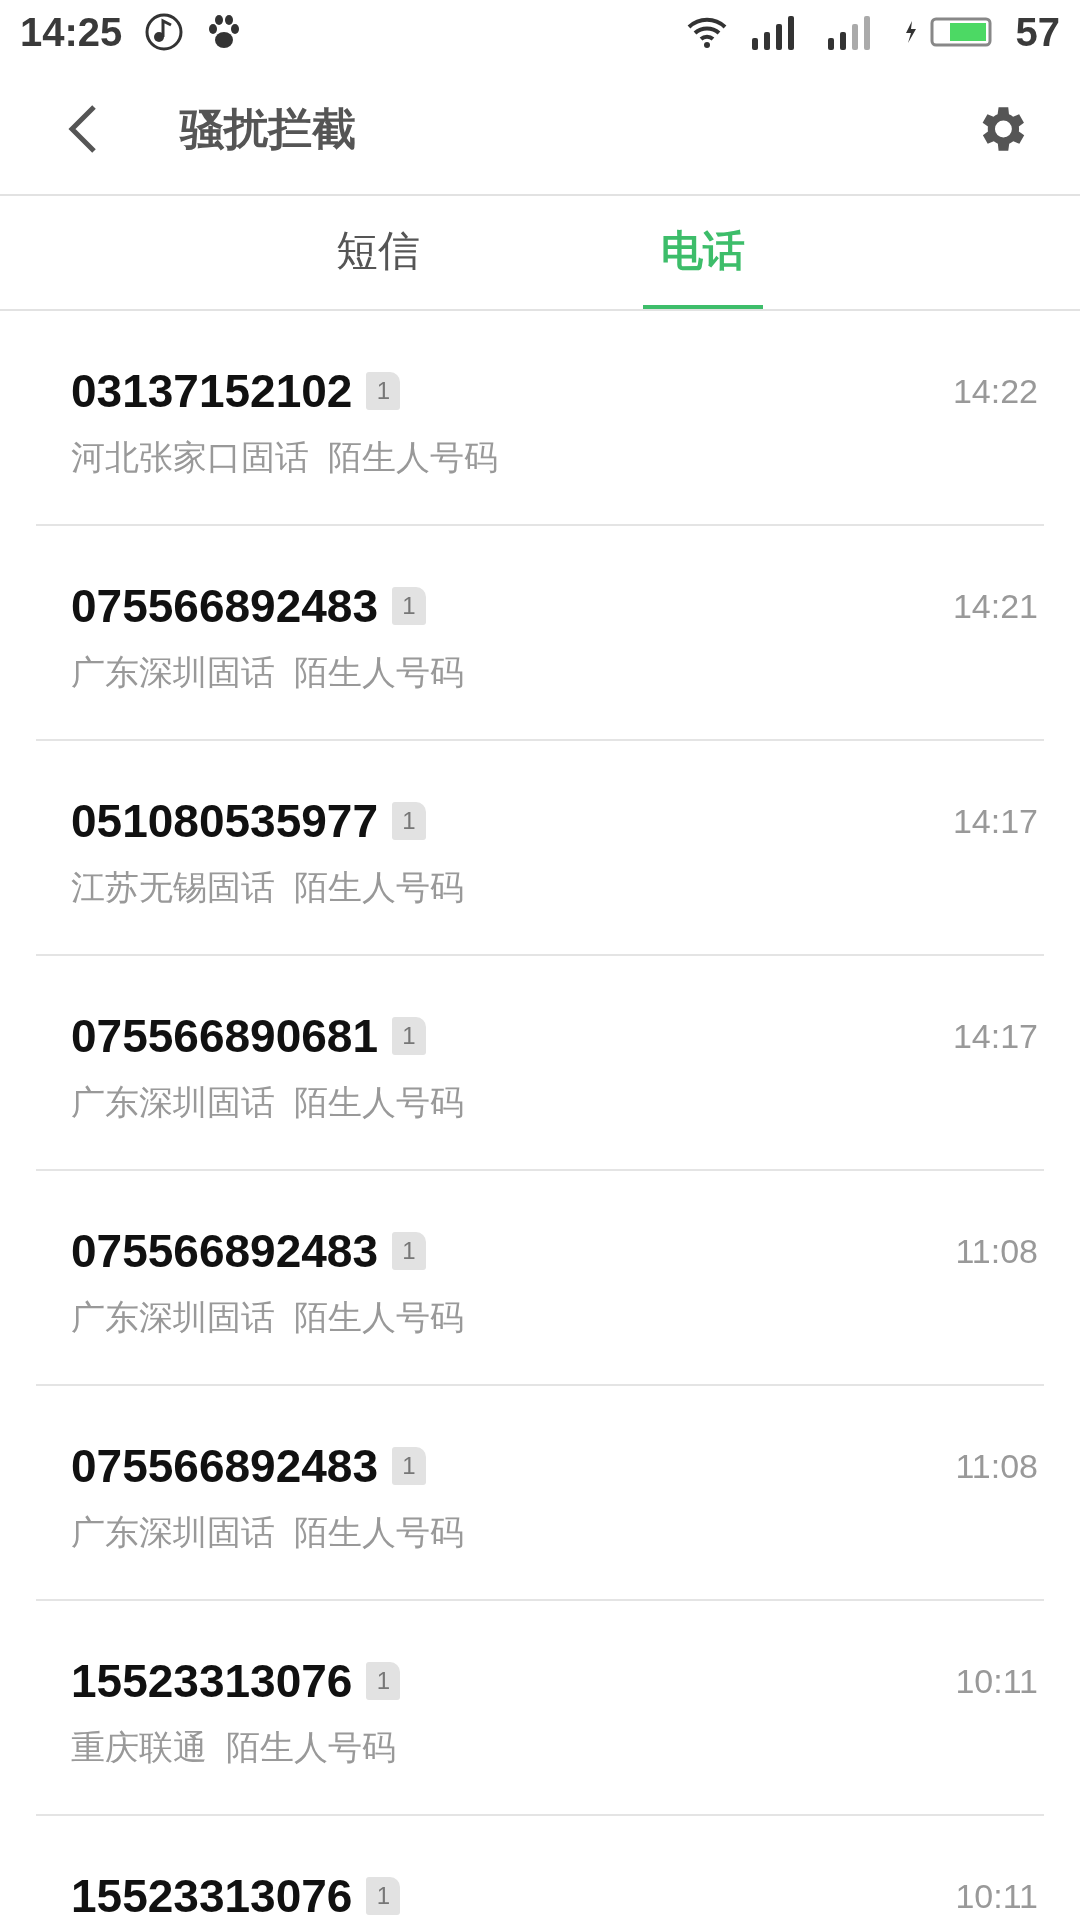 The width and height of the screenshot is (1080, 1920). What do you see at coordinates (212, 391) in the screenshot?
I see `phone-number: 03137152102` at bounding box center [212, 391].